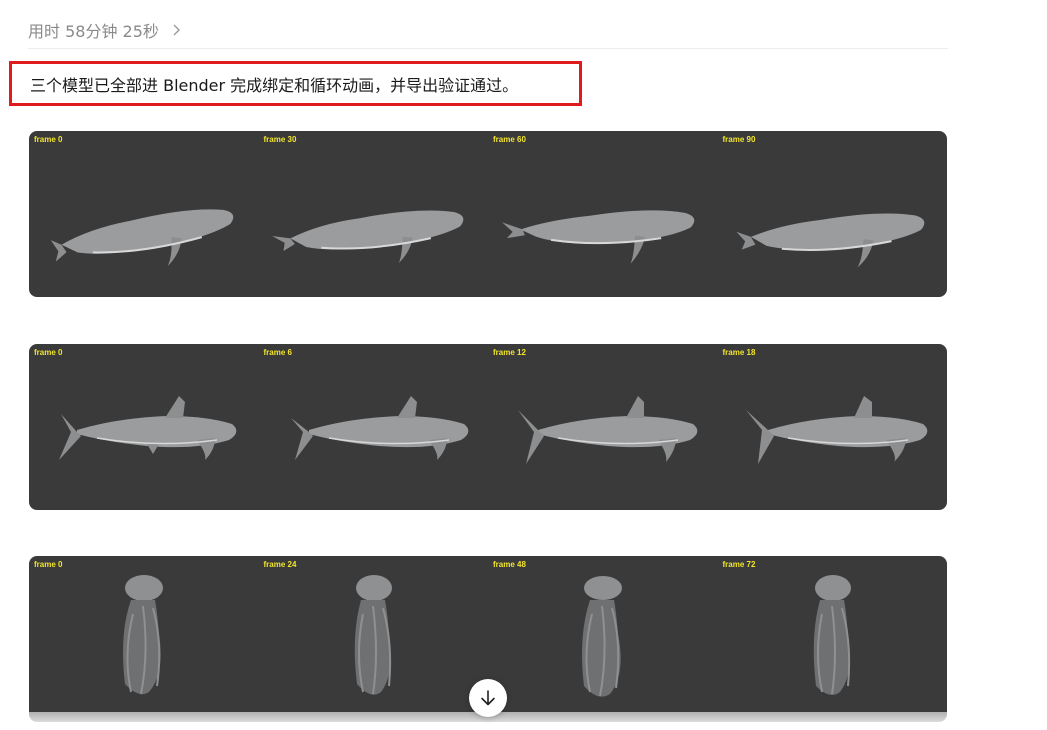 The image size is (1047, 730). I want to click on summary-highlight-box: 三个模型已全部进 Blender 完成绑定和循环动画，并导出验证通过。, so click(295, 83).